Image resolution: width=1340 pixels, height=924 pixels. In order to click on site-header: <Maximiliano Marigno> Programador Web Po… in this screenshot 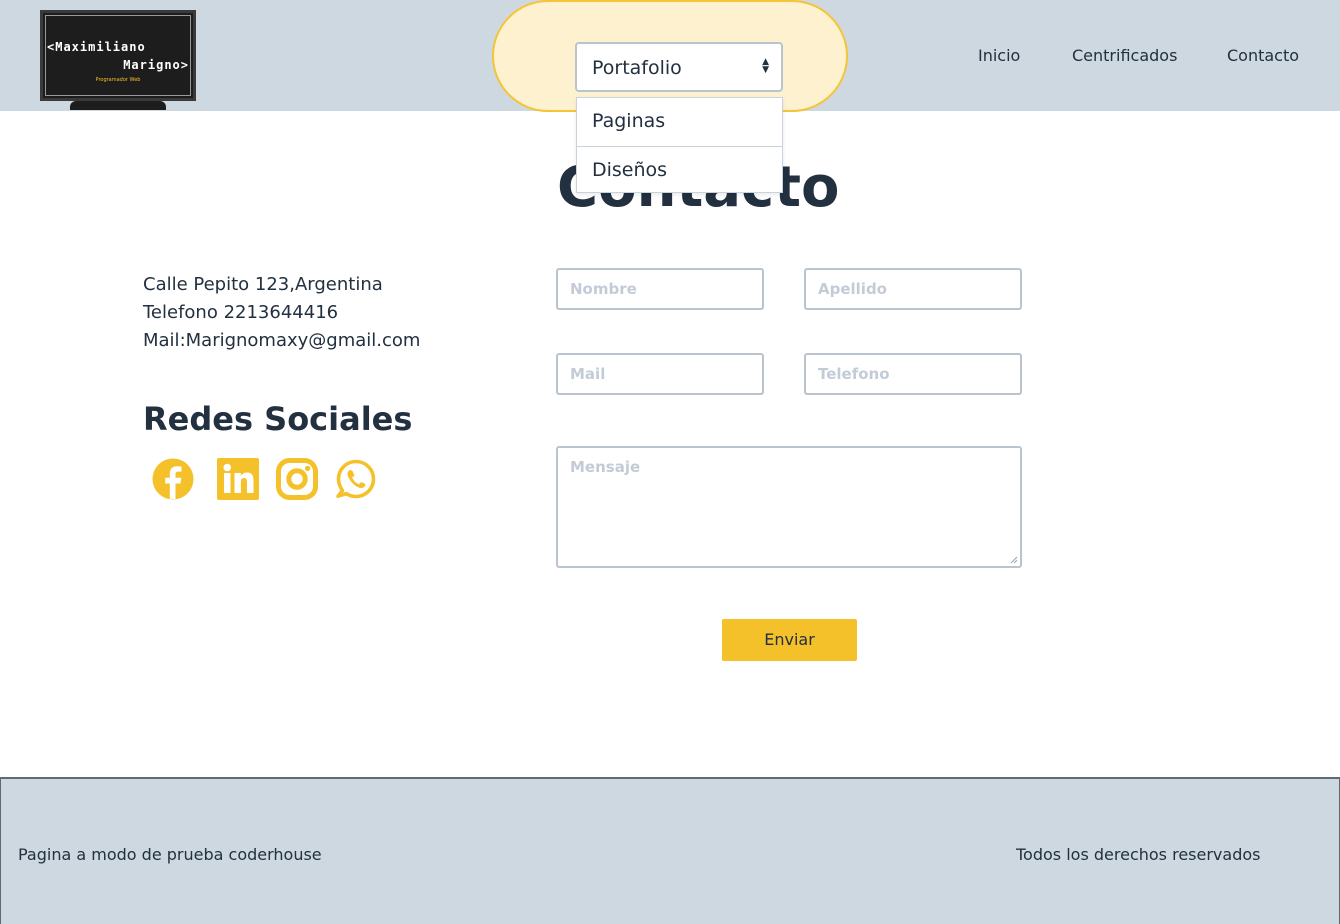, I will do `click(670, 56)`.